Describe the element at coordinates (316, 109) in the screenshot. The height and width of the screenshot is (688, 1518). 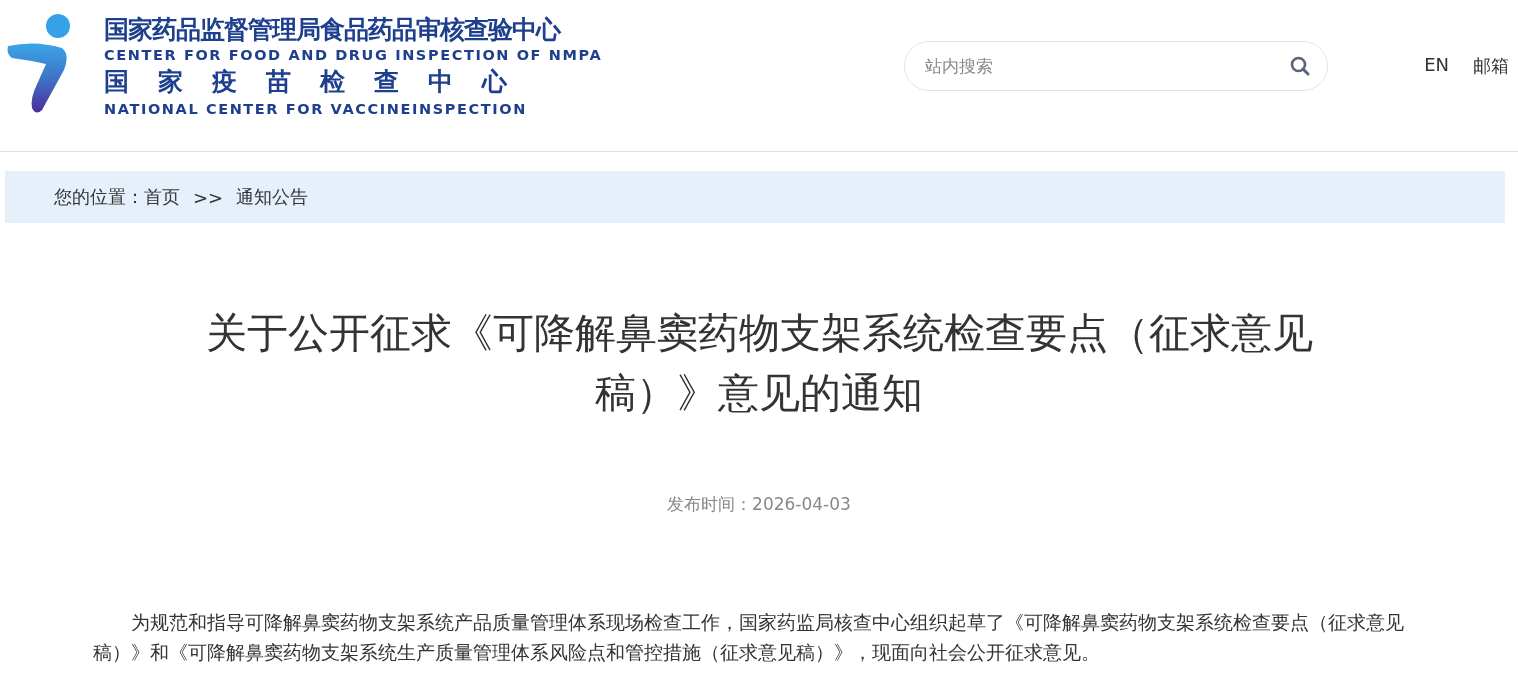
I see `logo-subtitle: NATIONAL CENTER FOR VACCINEINSPECTION` at that location.